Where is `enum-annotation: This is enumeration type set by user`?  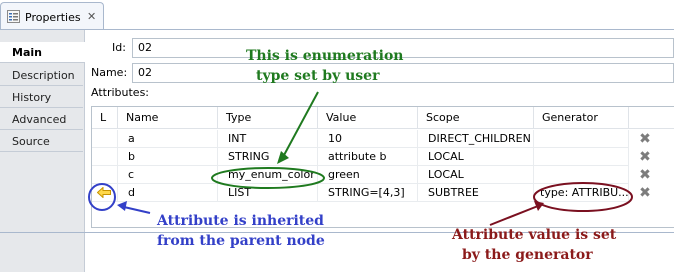 enum-annotation: This is enumeration type set by user is located at coordinates (324, 66).